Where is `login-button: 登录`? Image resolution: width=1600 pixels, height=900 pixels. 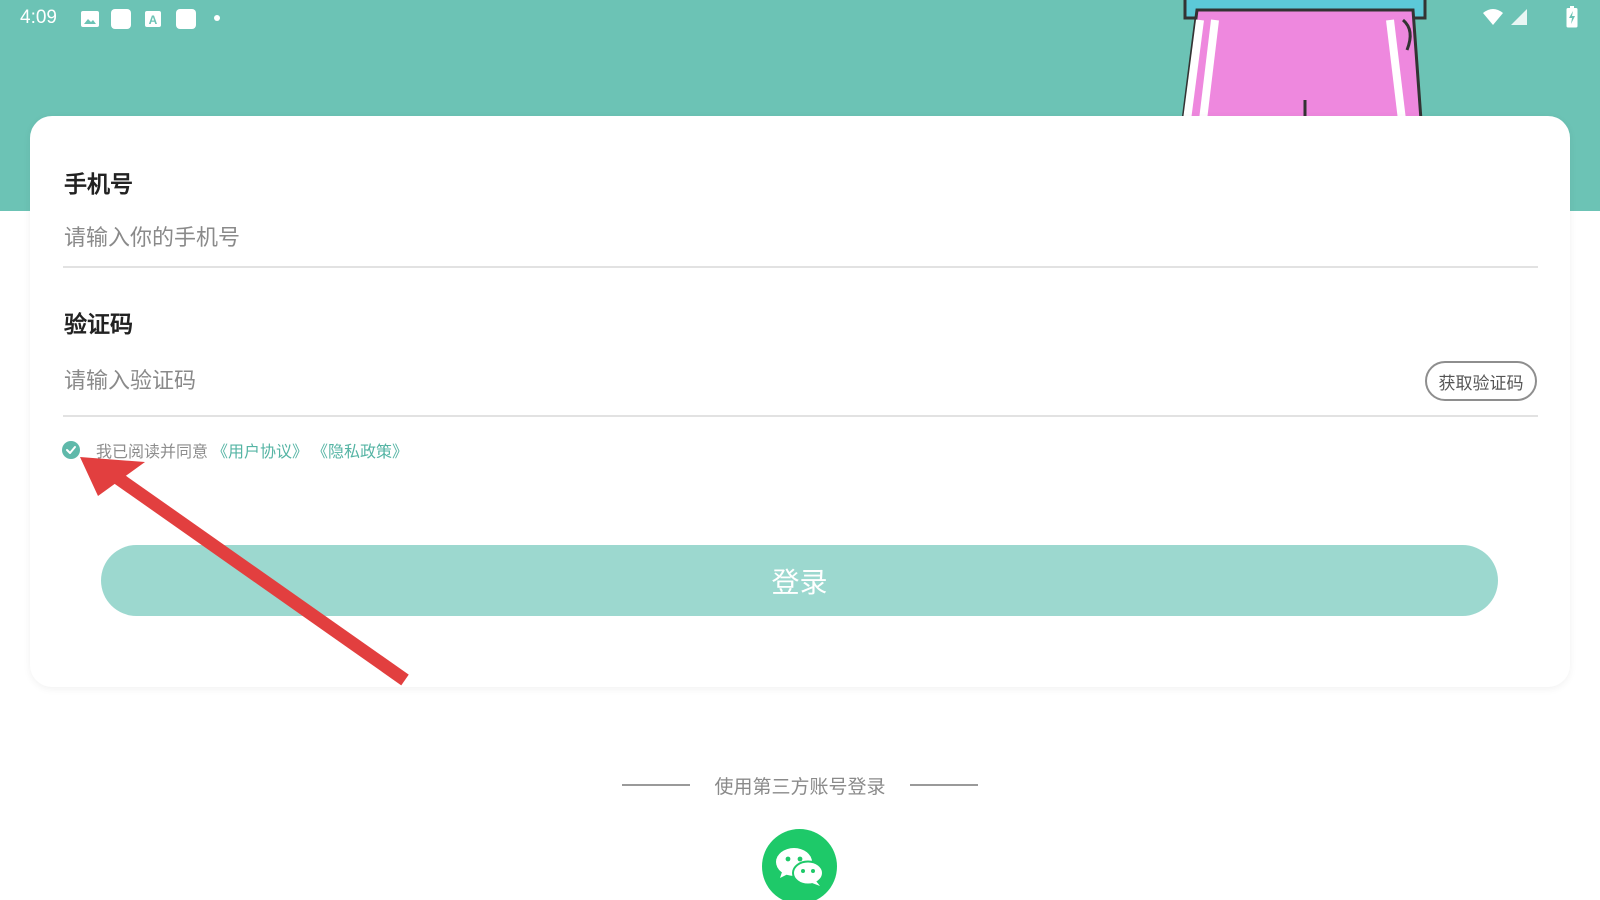 login-button: 登录 is located at coordinates (799, 580).